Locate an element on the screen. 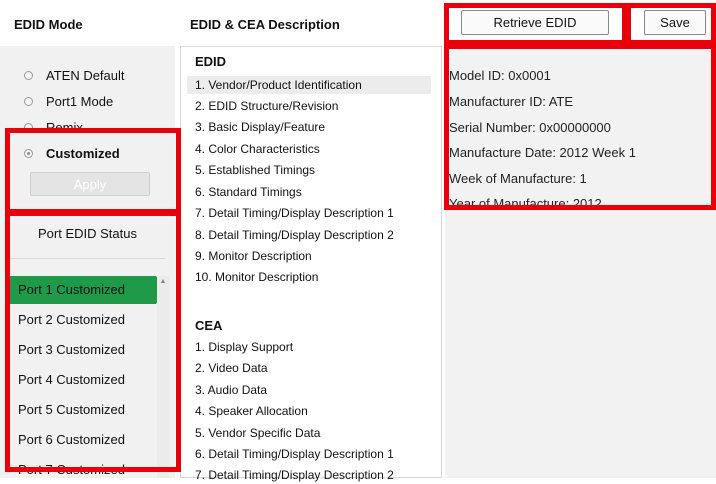 The width and height of the screenshot is (716, 484). cea-item-1: 1. Display Support is located at coordinates (244, 347).